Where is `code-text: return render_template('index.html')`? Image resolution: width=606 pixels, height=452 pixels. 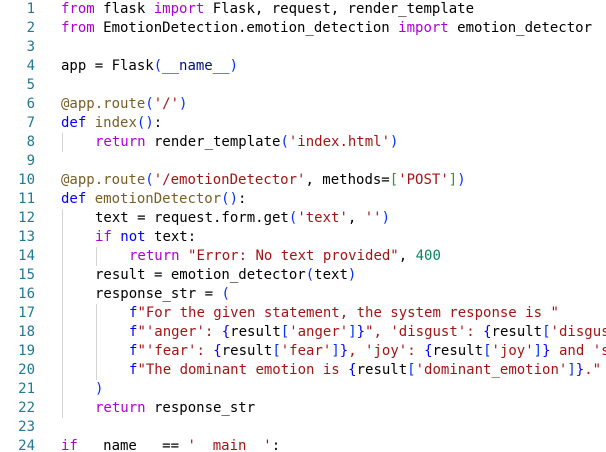 code-text: return render_template('index.html') is located at coordinates (246, 142).